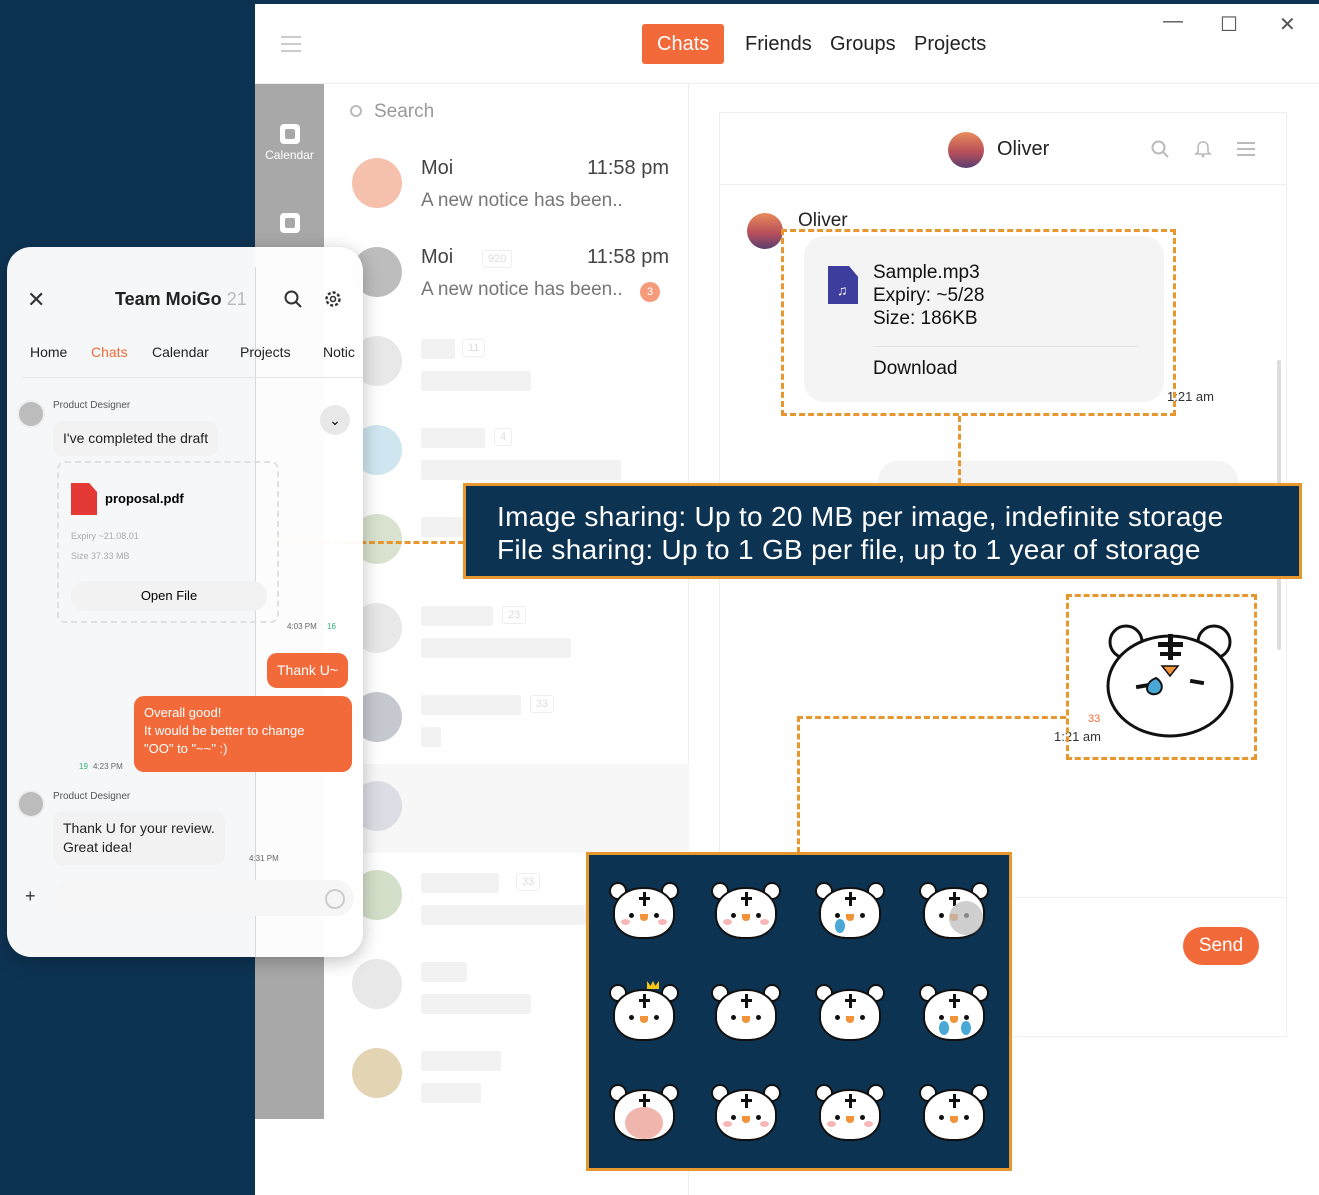  I want to click on member-count: 920, so click(497, 259).